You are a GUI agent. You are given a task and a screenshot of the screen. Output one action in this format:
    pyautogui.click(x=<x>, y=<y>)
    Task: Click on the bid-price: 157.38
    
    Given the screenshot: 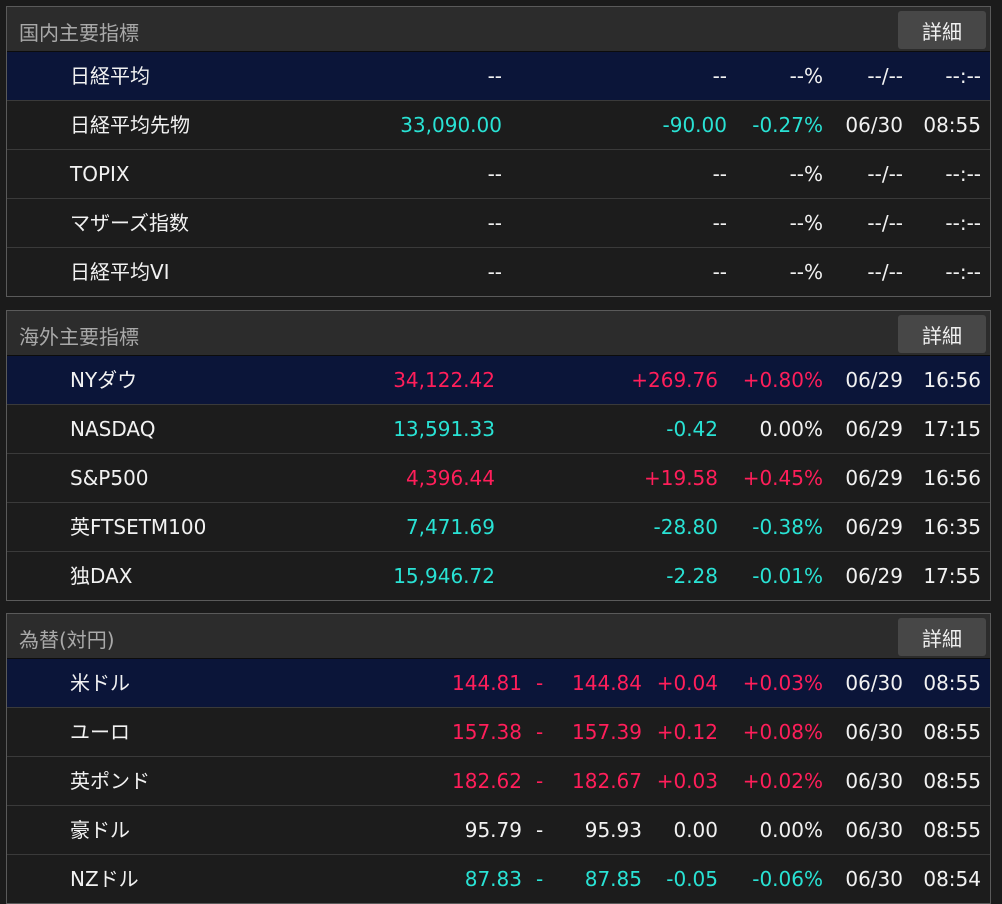 What is the action you would take?
    pyautogui.click(x=487, y=732)
    